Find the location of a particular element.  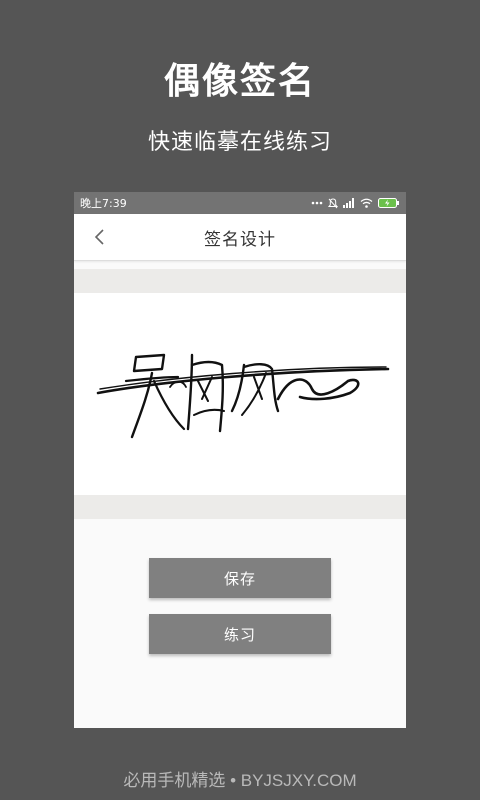

mute-bell-icon is located at coordinates (333, 203).